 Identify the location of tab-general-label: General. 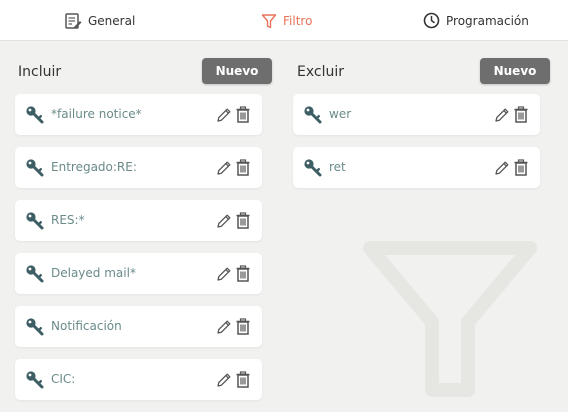
(112, 20).